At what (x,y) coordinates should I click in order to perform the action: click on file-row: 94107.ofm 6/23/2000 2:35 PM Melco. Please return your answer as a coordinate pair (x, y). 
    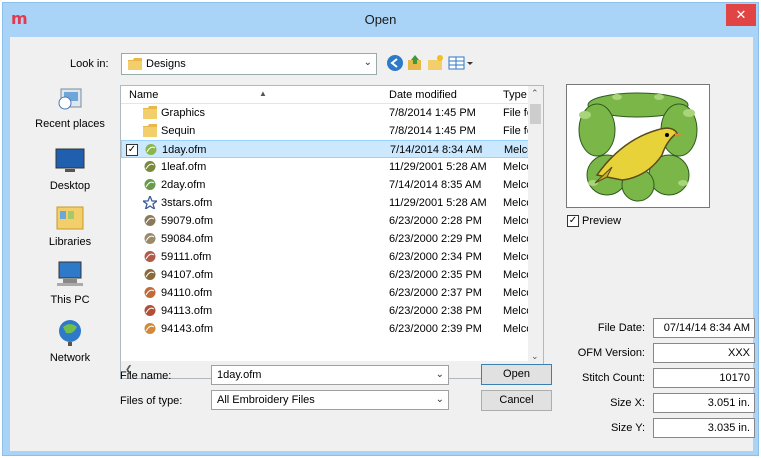
    Looking at the image, I should click on (326, 275).